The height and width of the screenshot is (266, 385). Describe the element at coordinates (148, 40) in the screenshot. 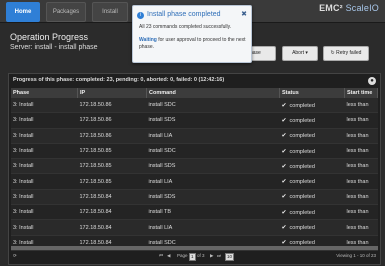

I see `toast-waiting-label: Waiting` at that location.